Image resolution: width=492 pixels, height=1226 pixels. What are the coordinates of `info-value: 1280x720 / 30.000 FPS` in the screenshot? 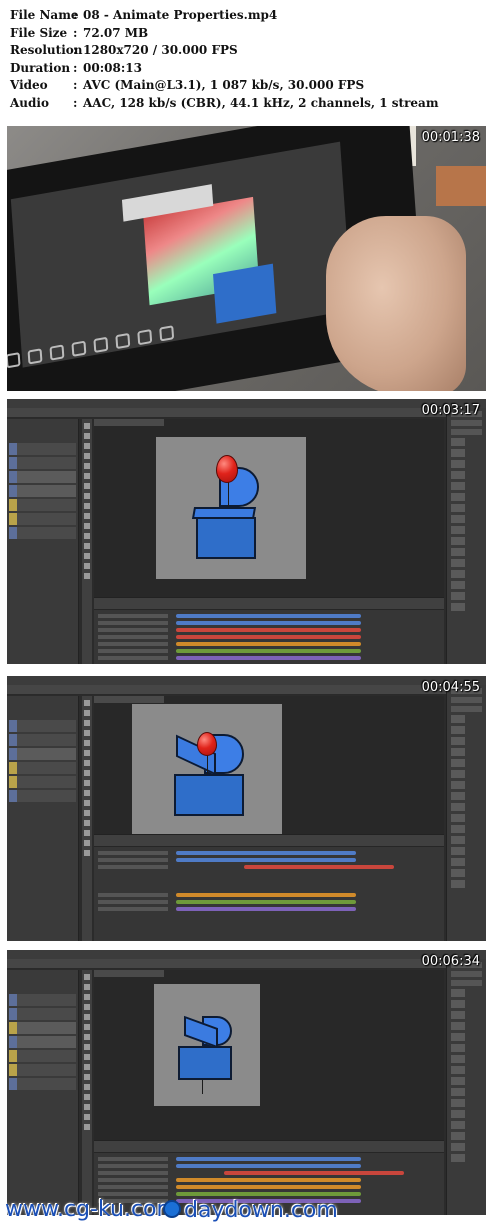 It's located at (160, 50).